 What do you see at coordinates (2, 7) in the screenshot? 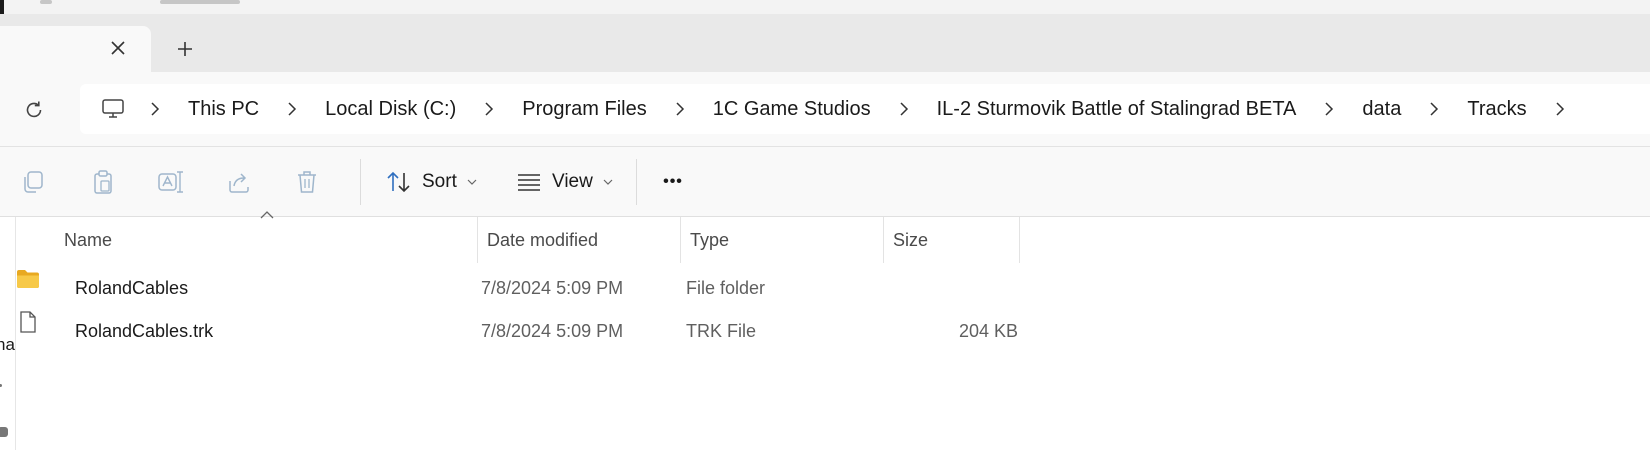
I see `window-edge` at bounding box center [2, 7].